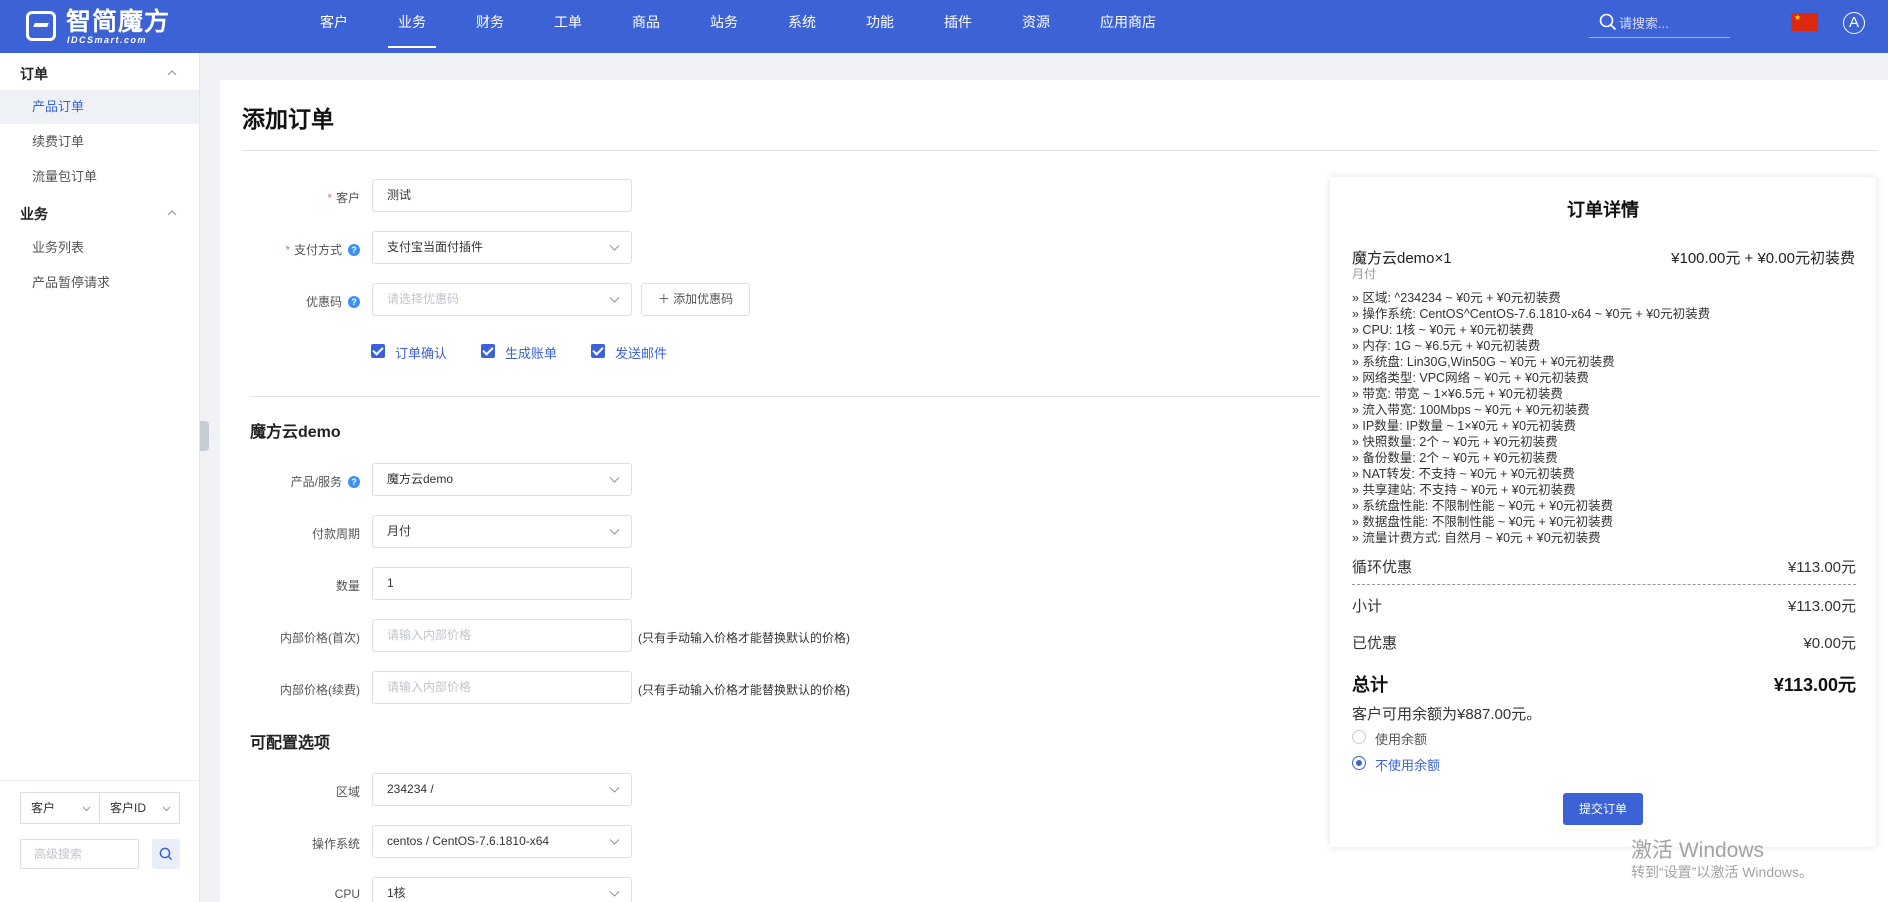 The image size is (1888, 902). What do you see at coordinates (1128, 22) in the screenshot?
I see `nav-app-store: 应用商店` at bounding box center [1128, 22].